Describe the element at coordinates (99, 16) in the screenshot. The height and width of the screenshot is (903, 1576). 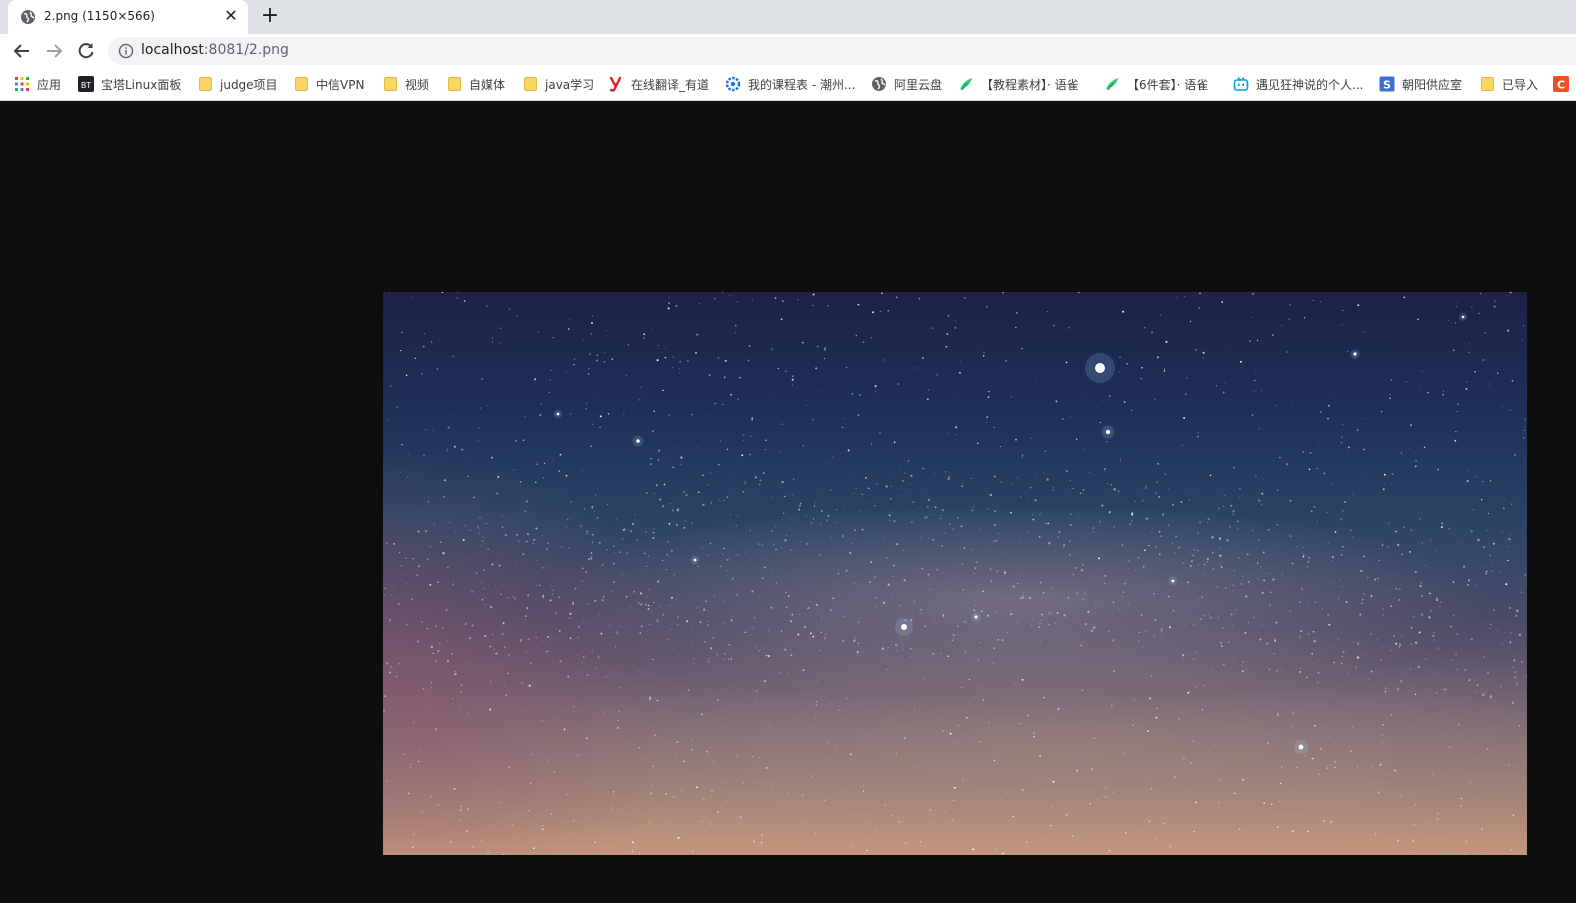
I see `tab-title: 2.png (1150×566)` at that location.